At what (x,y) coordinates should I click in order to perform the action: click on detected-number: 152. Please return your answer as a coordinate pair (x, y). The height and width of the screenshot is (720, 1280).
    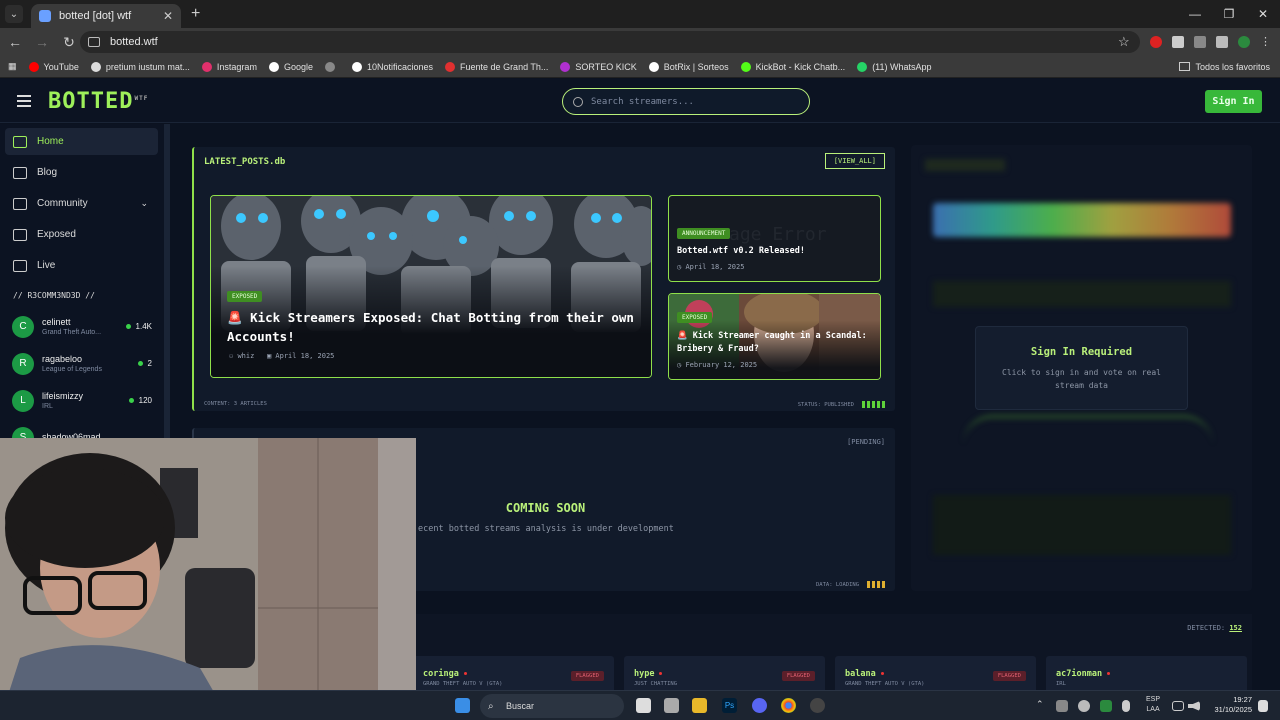
    Looking at the image, I should click on (1235, 628).